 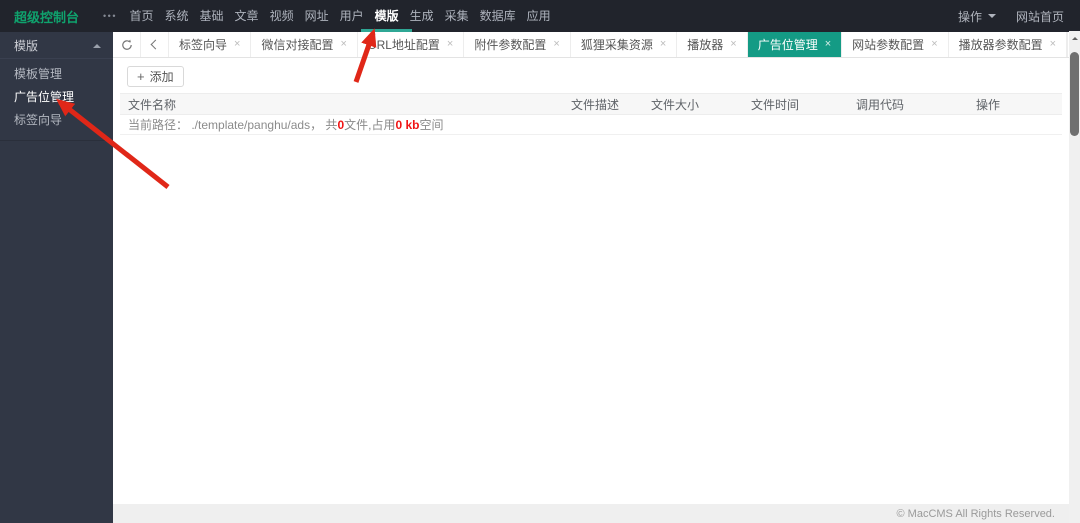 I want to click on tab-tag-wizard: 标签向导 ×, so click(x=210, y=44).